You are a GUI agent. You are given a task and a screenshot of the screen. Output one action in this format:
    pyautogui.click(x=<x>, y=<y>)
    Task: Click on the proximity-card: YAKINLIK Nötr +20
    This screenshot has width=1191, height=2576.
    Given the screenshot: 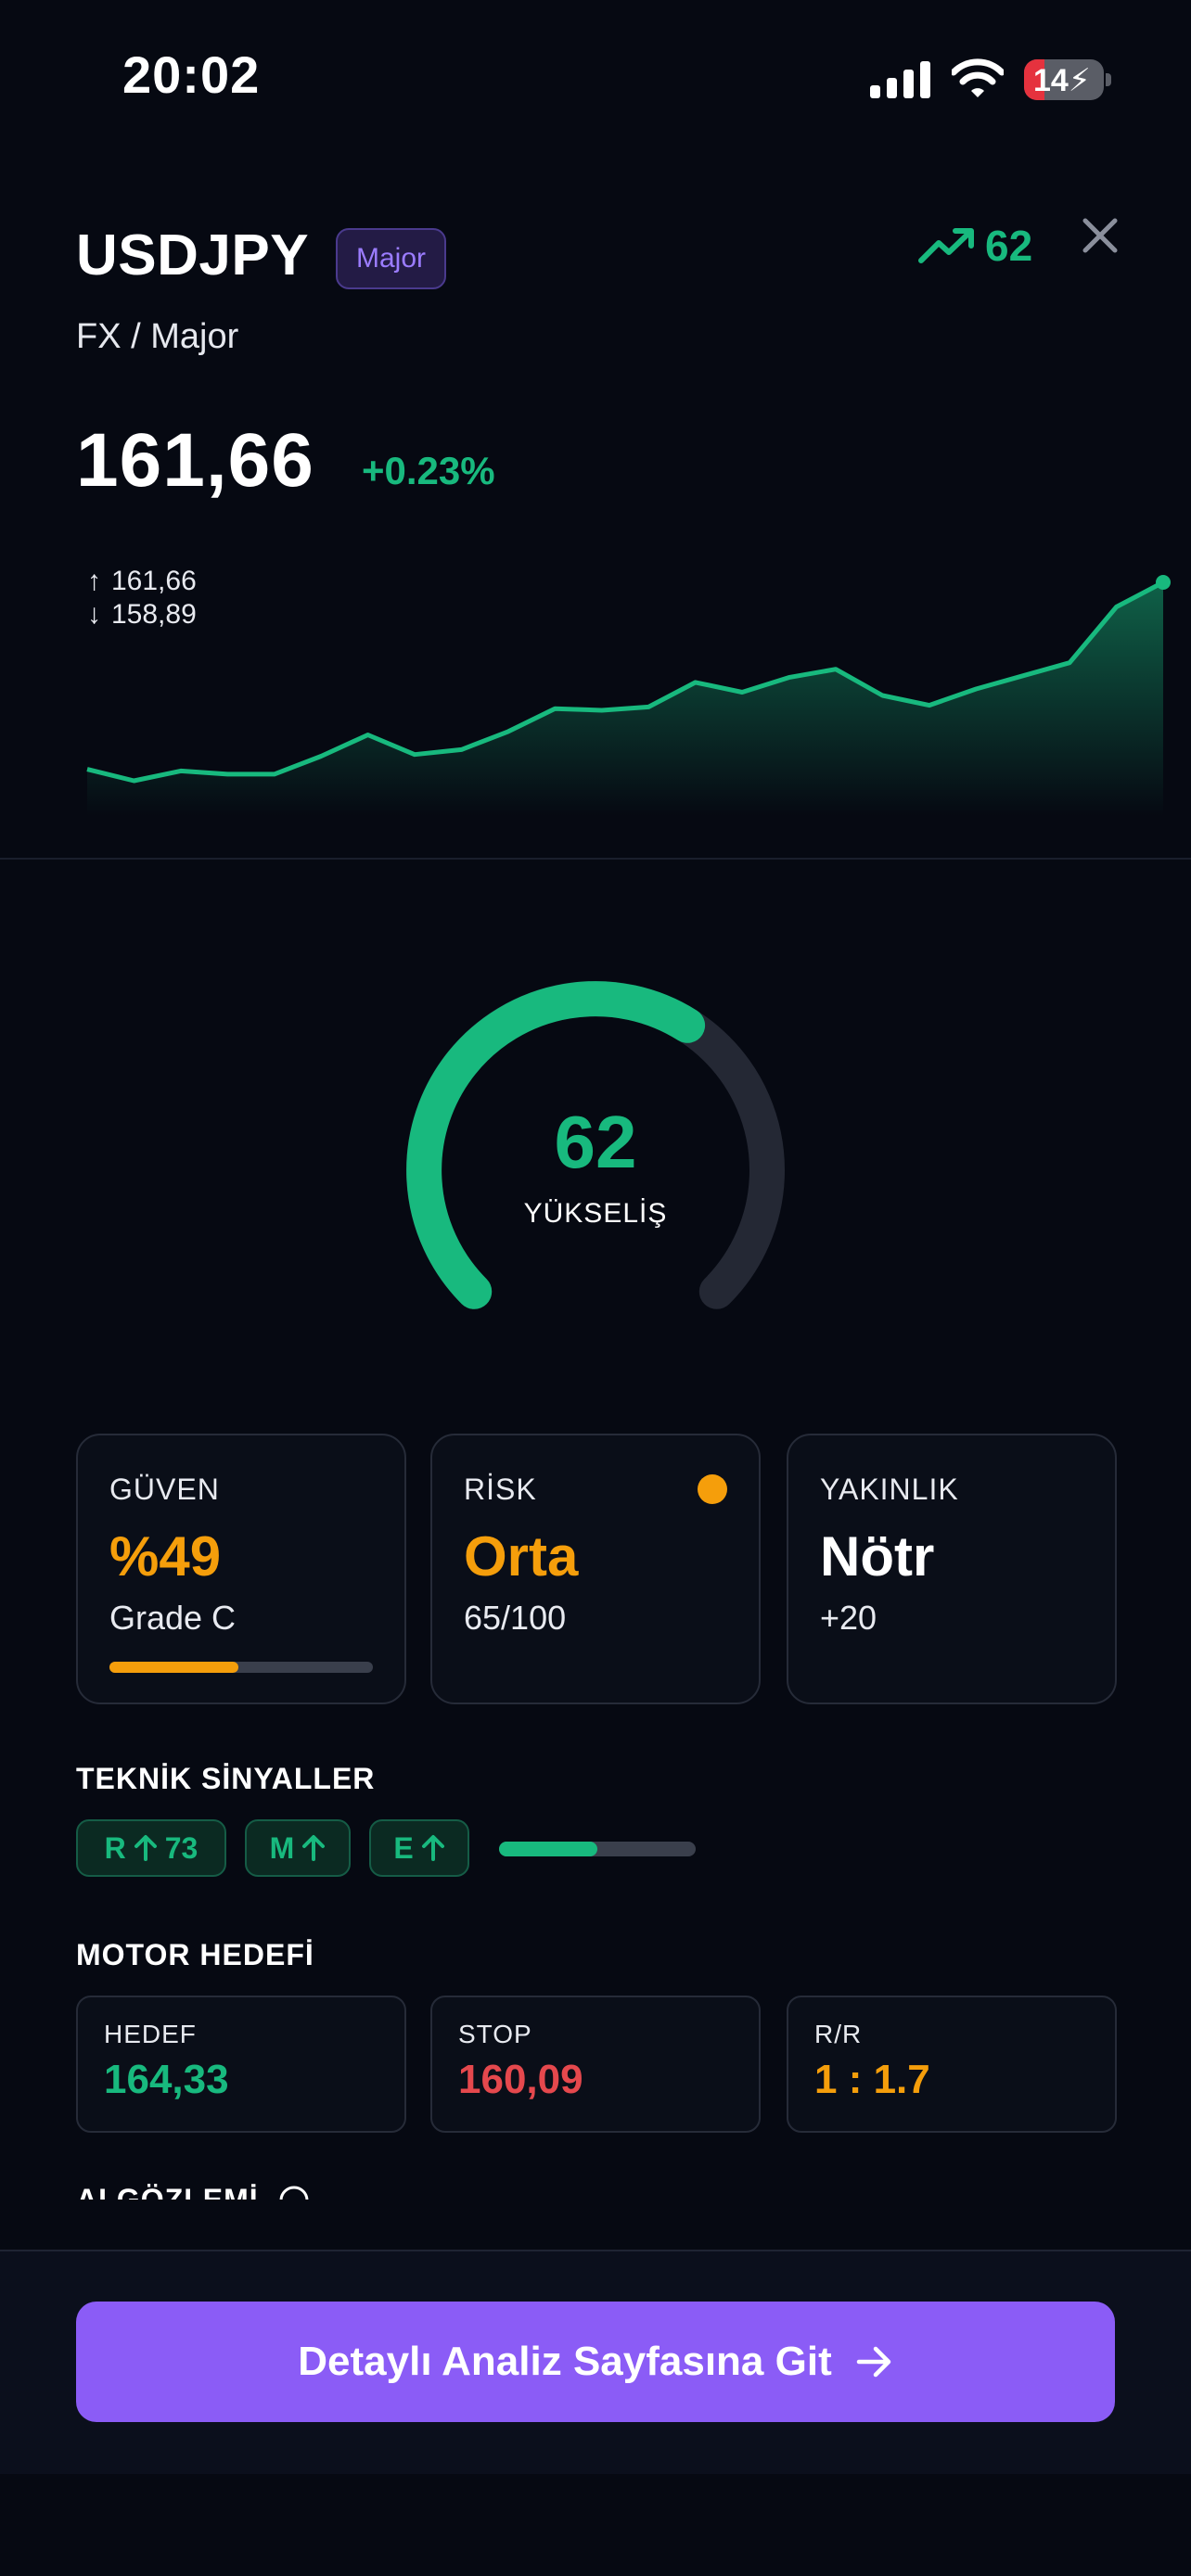 What is the action you would take?
    pyautogui.click(x=952, y=1569)
    